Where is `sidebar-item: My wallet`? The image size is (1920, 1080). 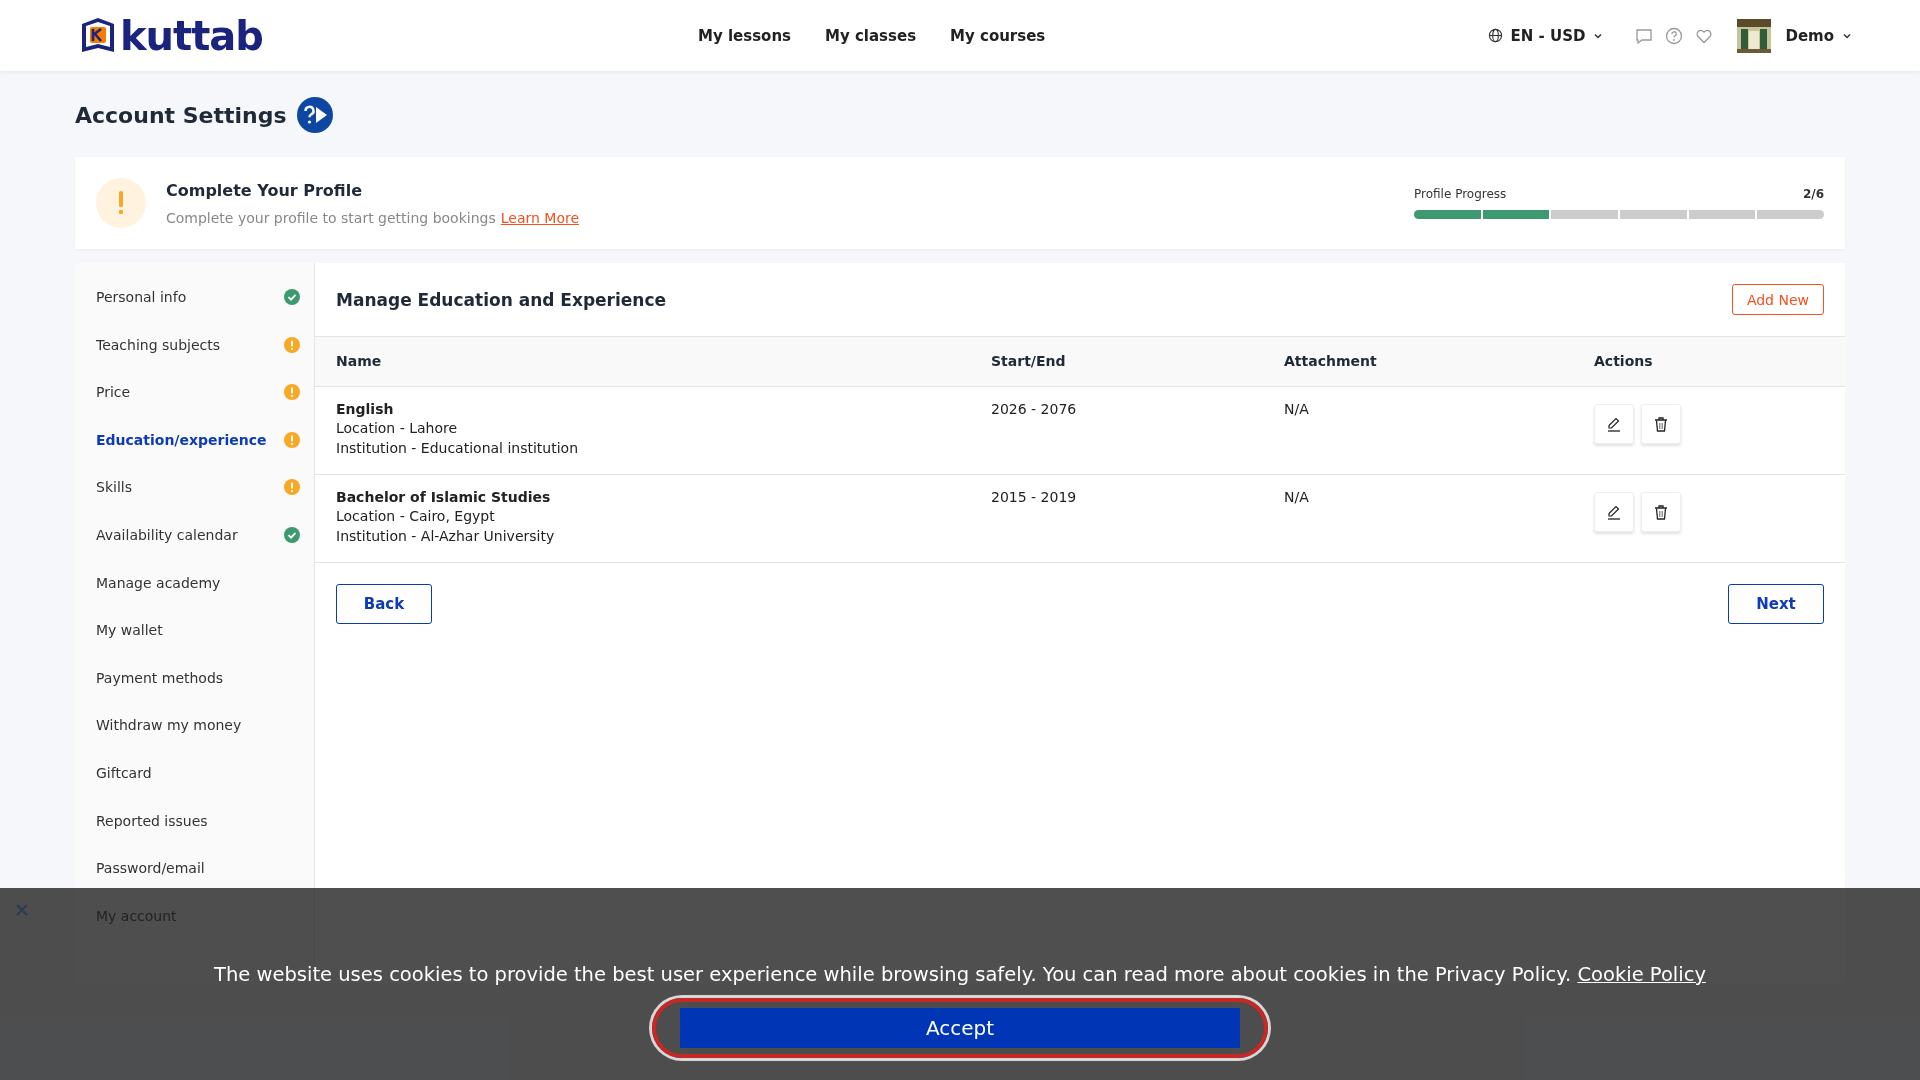 sidebar-item: My wallet is located at coordinates (194, 630).